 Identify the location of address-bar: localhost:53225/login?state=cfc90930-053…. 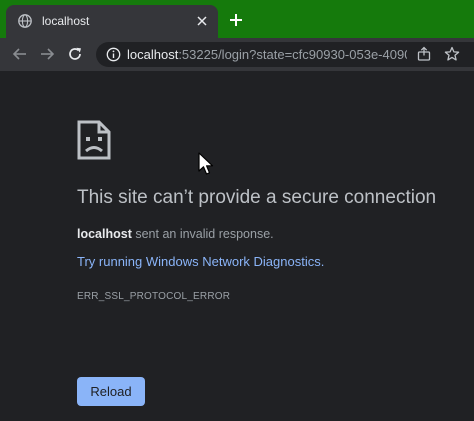
(285, 54).